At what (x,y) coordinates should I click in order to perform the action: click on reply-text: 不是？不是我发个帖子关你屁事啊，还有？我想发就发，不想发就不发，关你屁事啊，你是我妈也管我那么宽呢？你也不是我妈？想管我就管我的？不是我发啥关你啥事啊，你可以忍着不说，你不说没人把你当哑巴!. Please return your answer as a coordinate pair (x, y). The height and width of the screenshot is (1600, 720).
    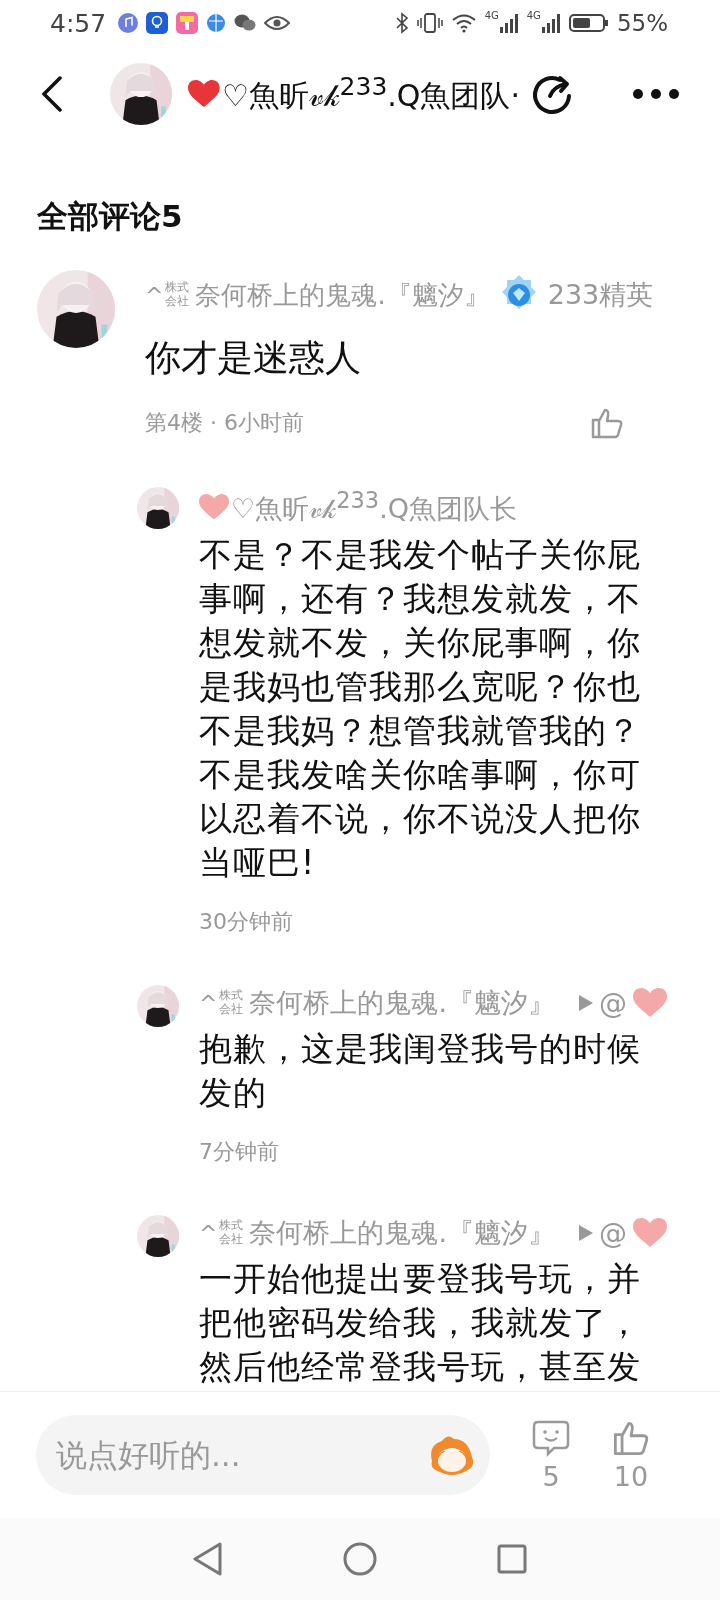
    Looking at the image, I should click on (420, 709).